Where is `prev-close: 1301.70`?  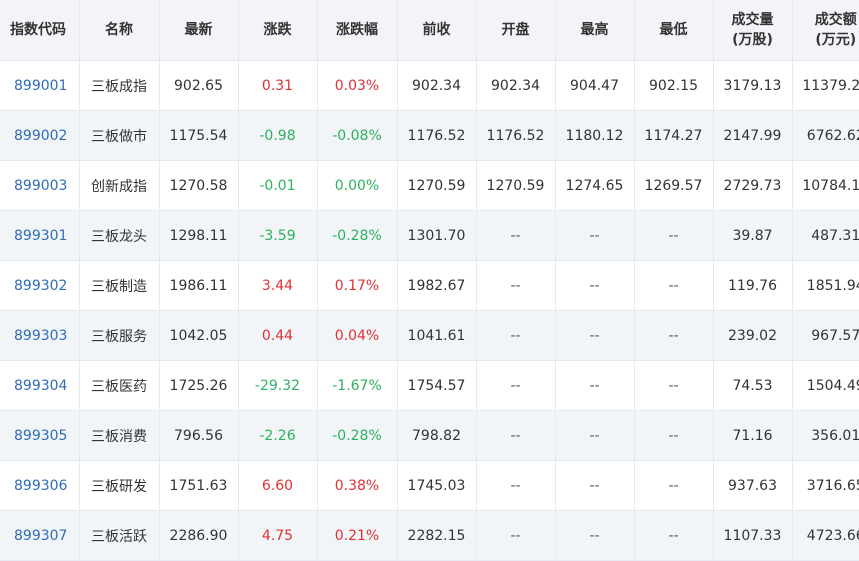 prev-close: 1301.70 is located at coordinates (436, 236).